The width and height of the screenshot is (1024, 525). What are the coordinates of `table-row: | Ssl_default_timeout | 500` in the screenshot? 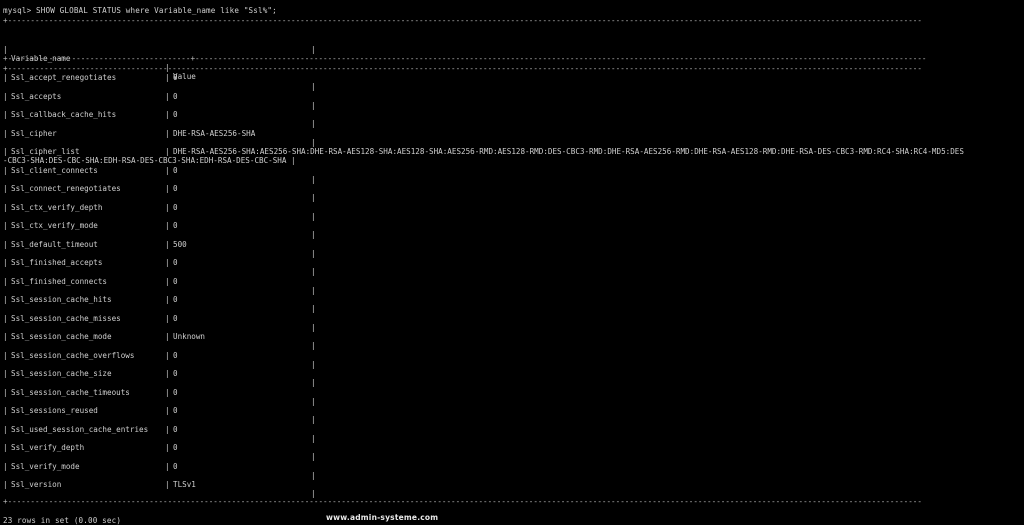 It's located at (512, 244).